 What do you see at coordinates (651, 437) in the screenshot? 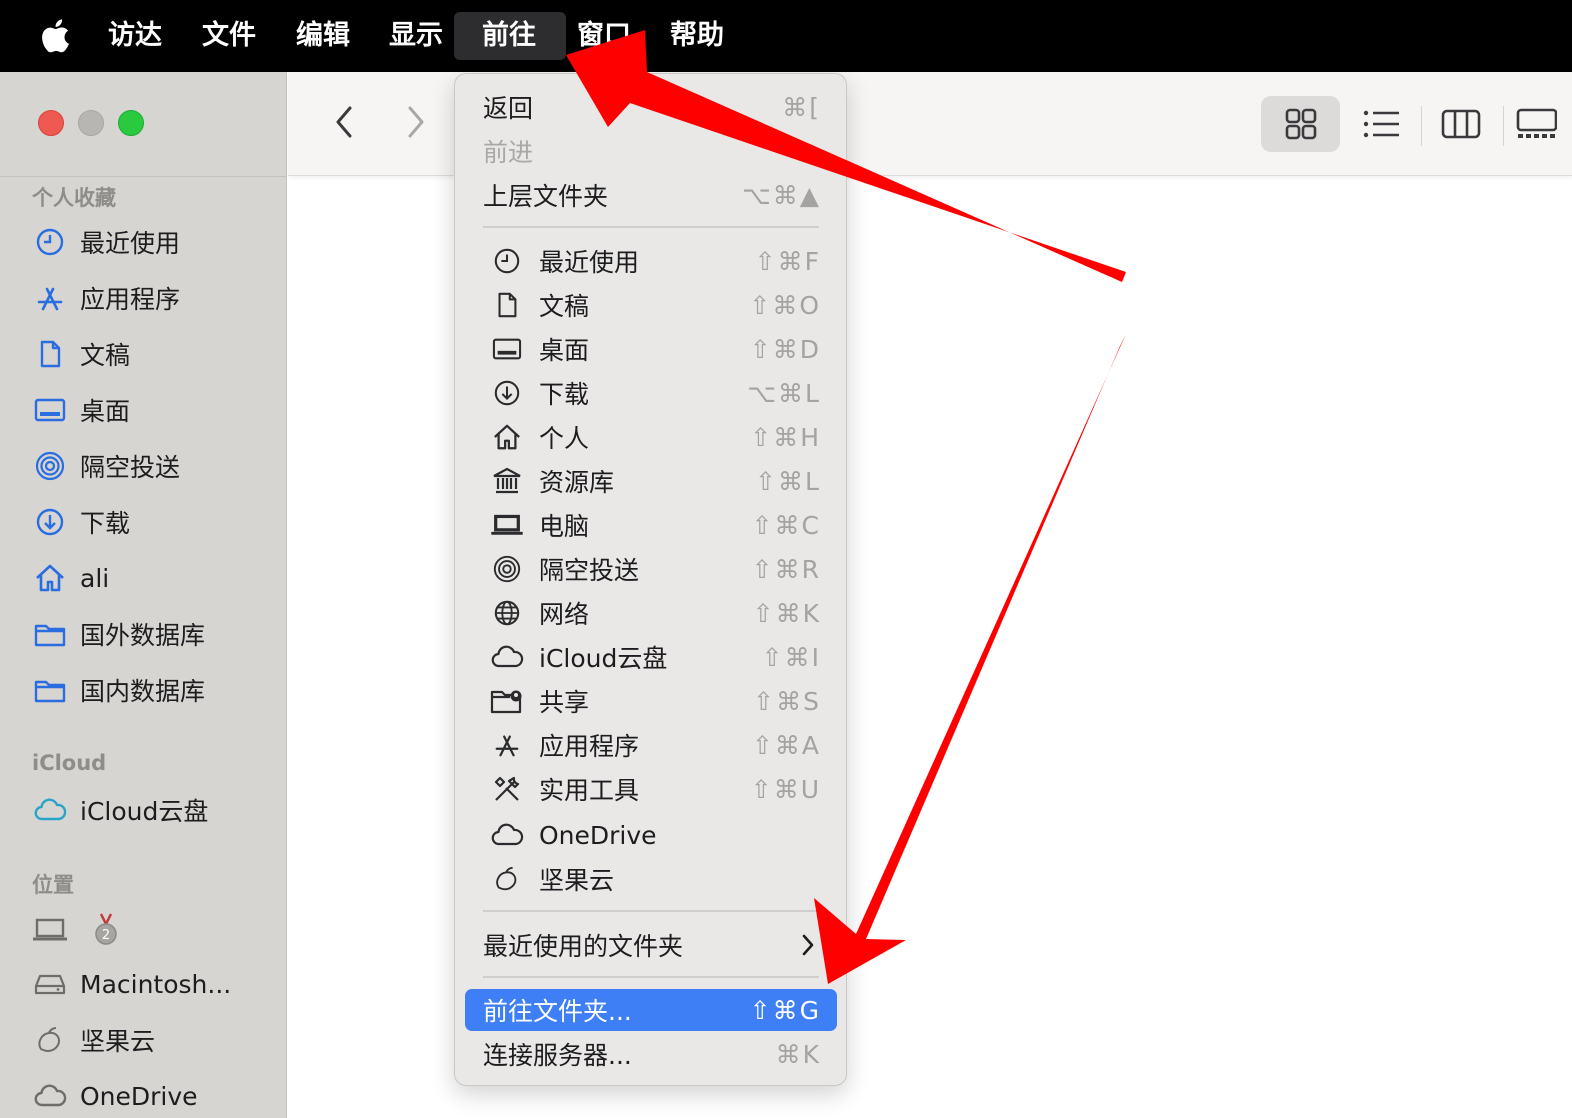
I see `menu-item-home: 个人 ⇧⌘H` at bounding box center [651, 437].